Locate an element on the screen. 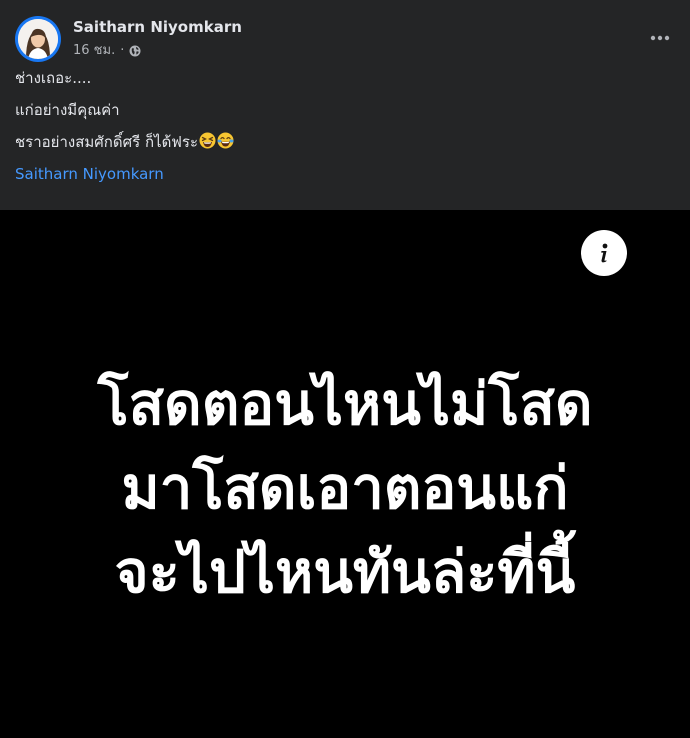  post-meta: 16 ชม. · is located at coordinates (107, 51).